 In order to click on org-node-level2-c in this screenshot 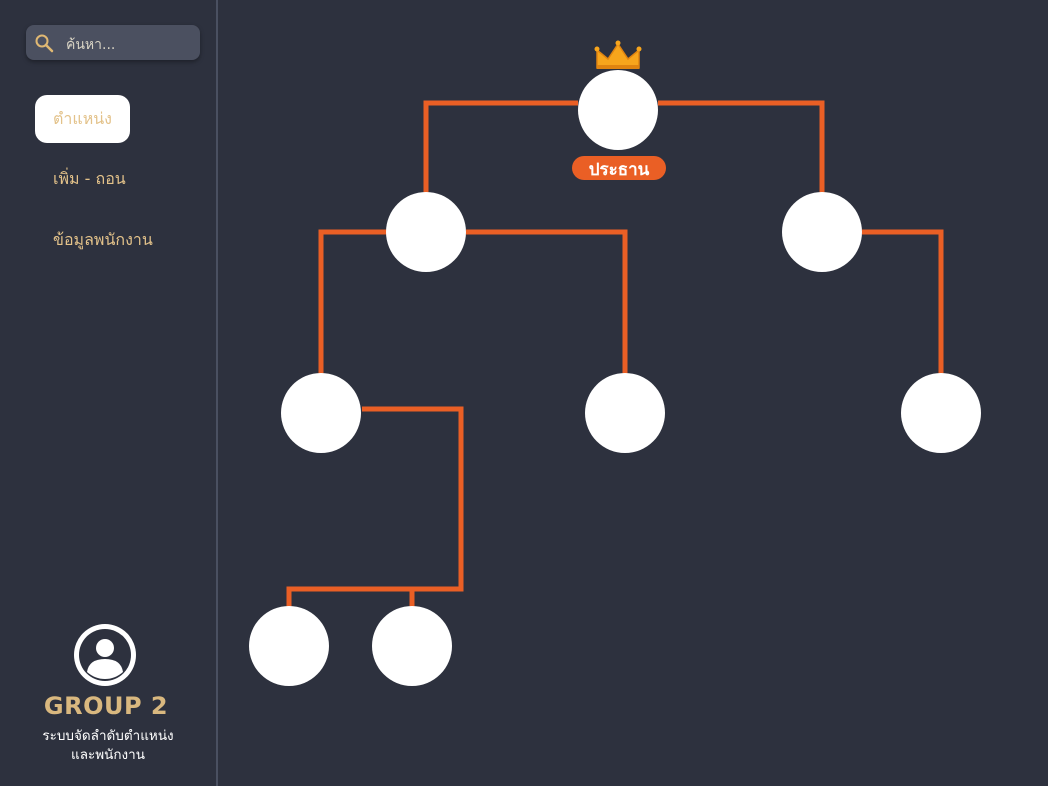, I will do `click(941, 413)`.